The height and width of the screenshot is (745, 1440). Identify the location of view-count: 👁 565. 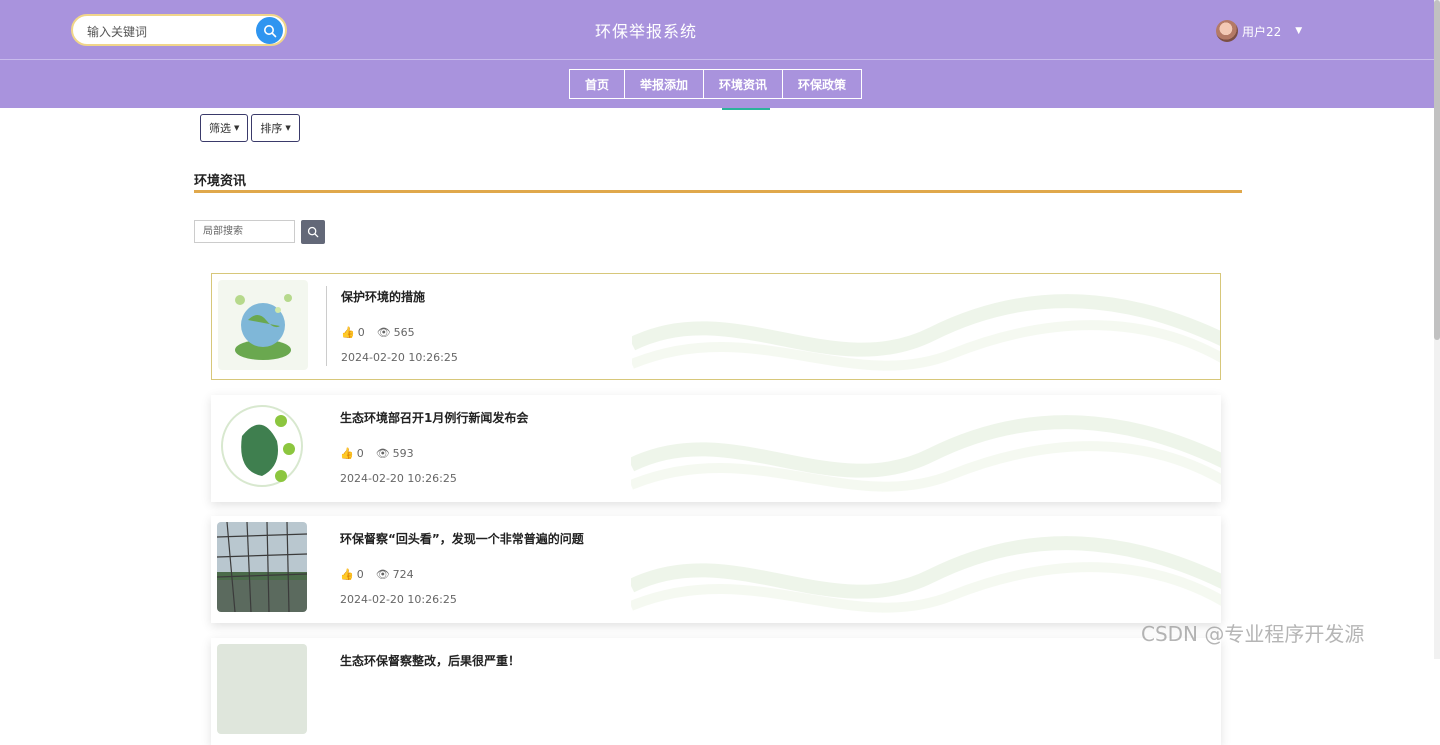
(396, 332).